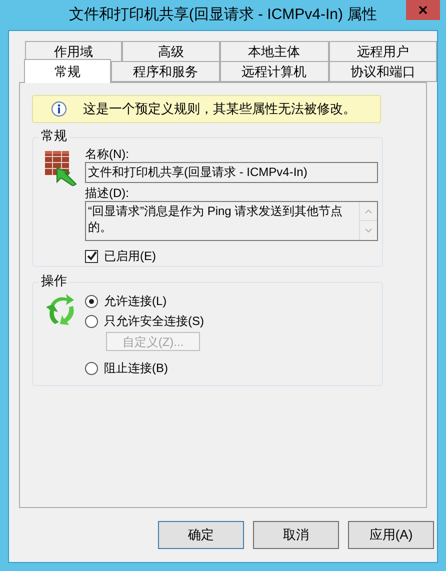  Describe the element at coordinates (136, 368) in the screenshot. I see `radio-label: 阻止连接(B)` at that location.